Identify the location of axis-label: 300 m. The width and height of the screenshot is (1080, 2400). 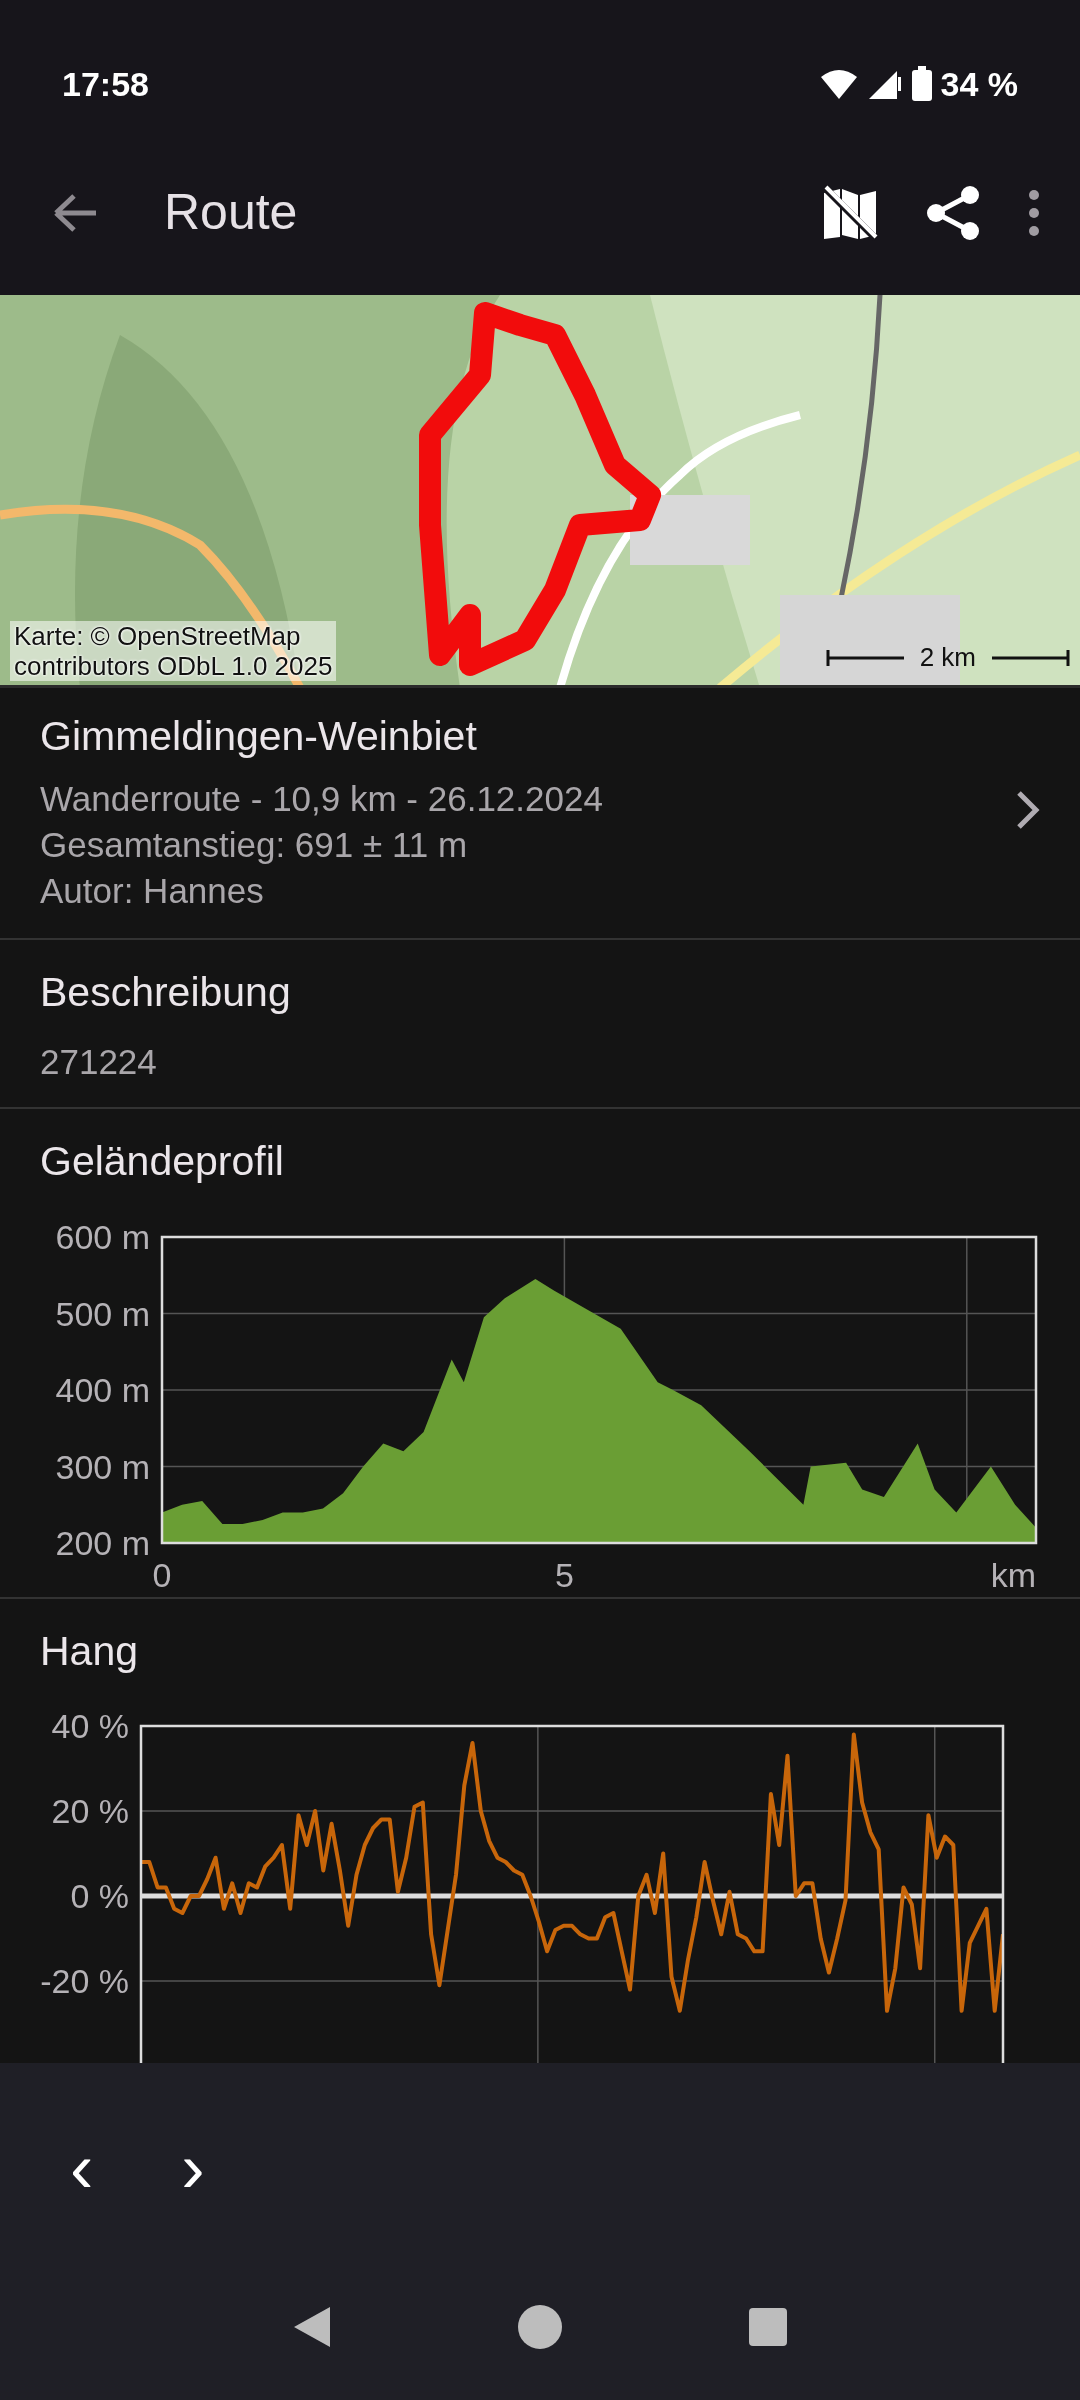
(102, 1466).